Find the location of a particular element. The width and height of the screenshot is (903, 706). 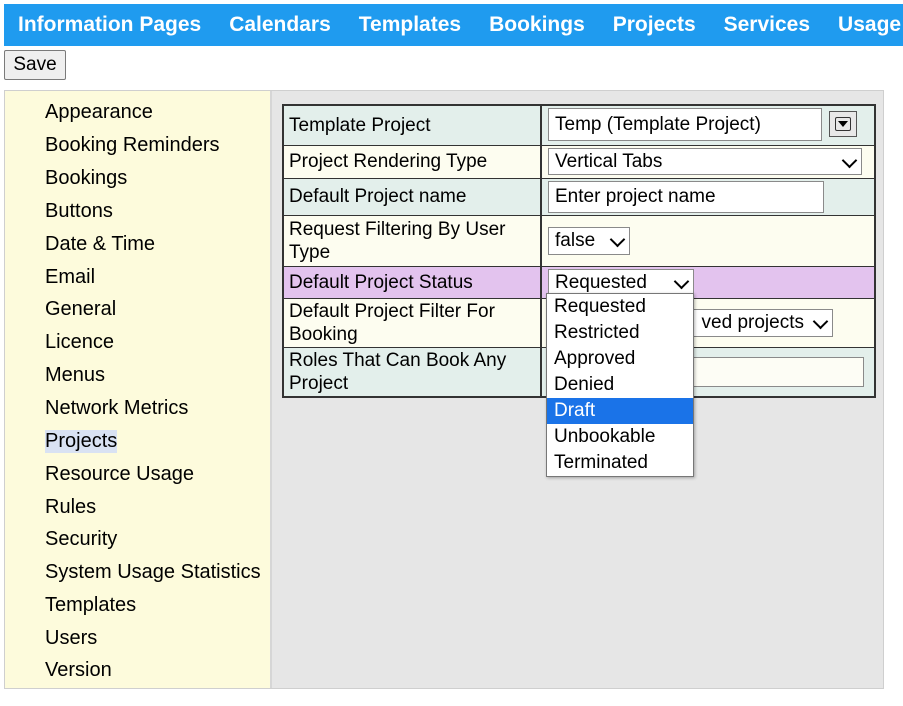

status-option-terminated: Terminated is located at coordinates (620, 463).